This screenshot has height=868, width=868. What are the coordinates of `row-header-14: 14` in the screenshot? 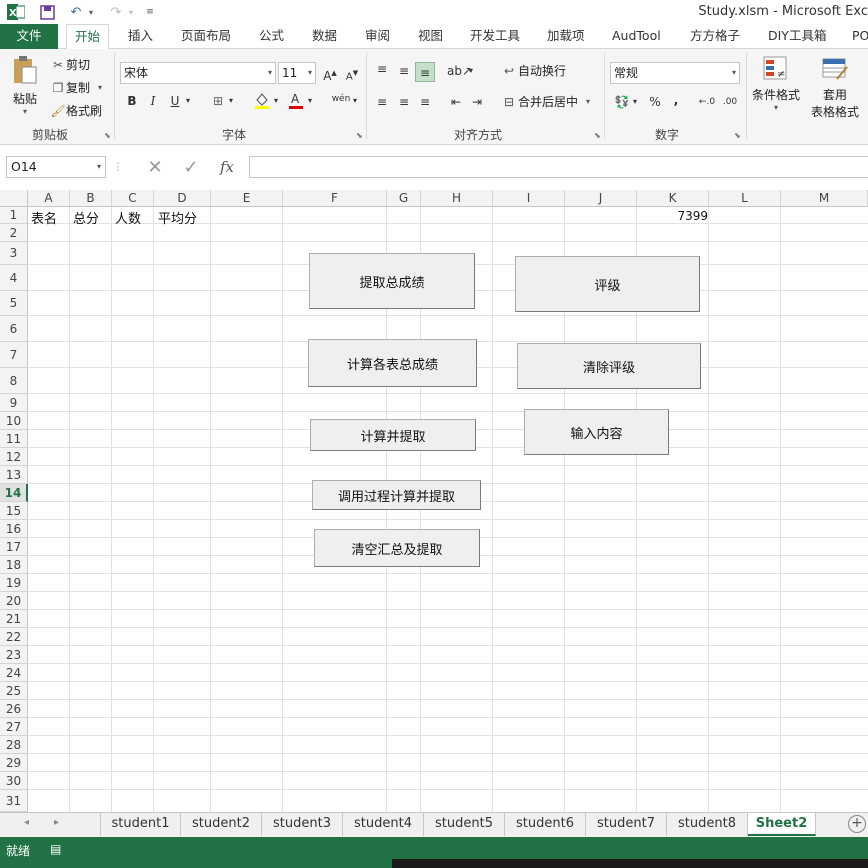 It's located at (14, 493).